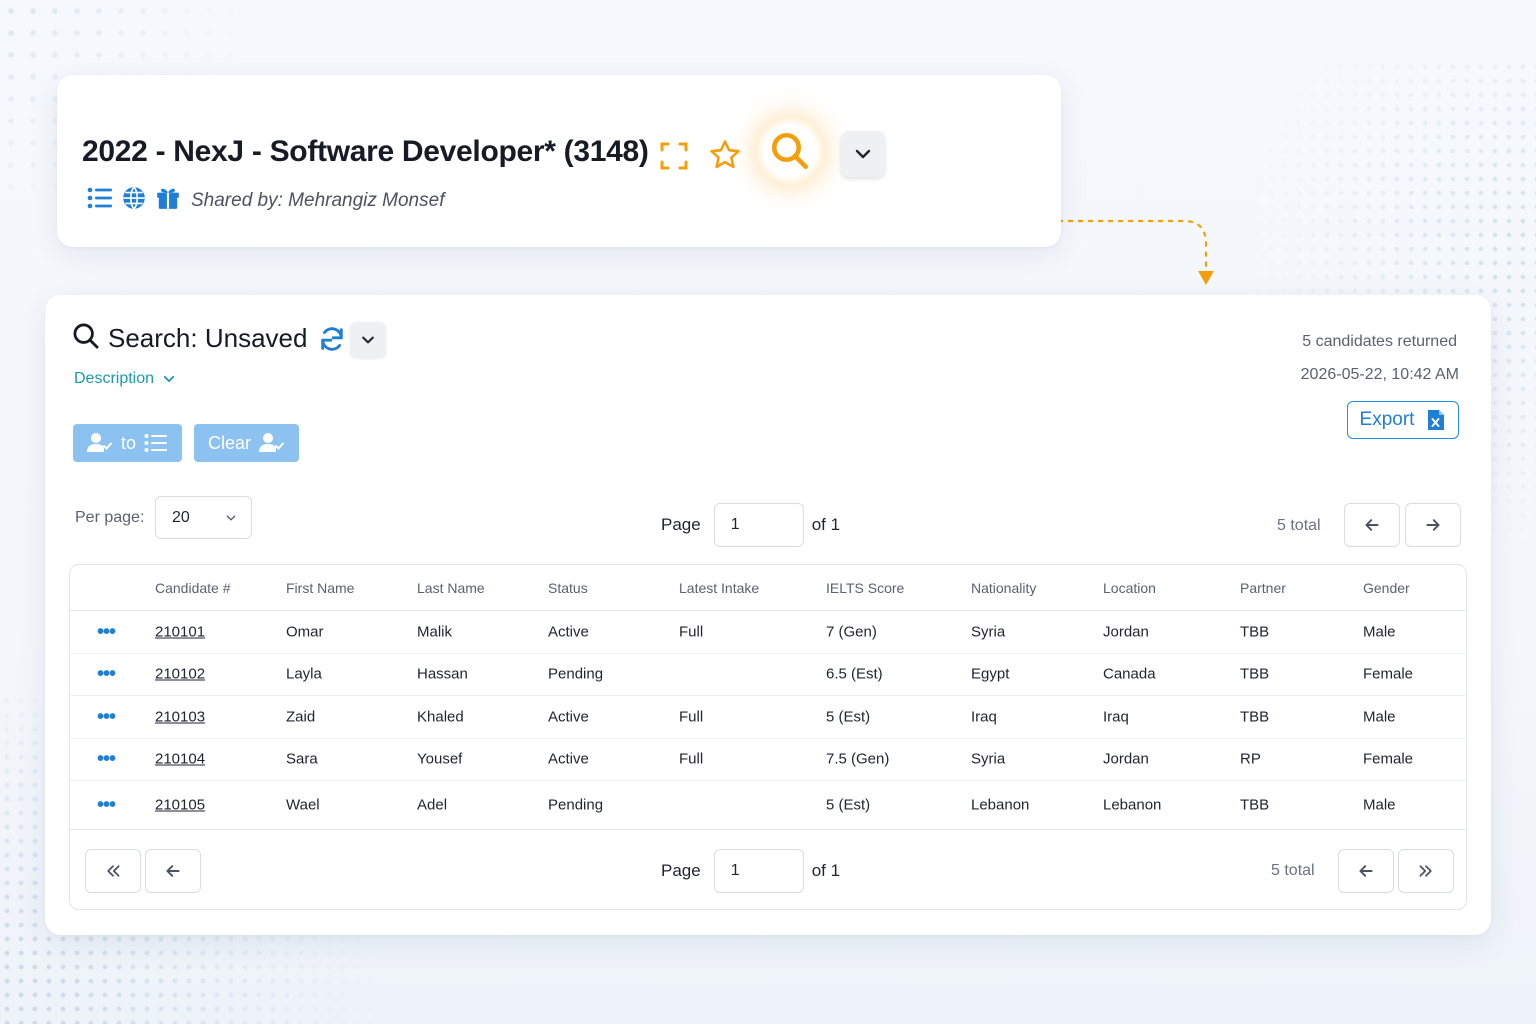 Image resolution: width=1536 pixels, height=1024 pixels. What do you see at coordinates (451, 588) in the screenshot?
I see `column-header-last-name: Last Name` at bounding box center [451, 588].